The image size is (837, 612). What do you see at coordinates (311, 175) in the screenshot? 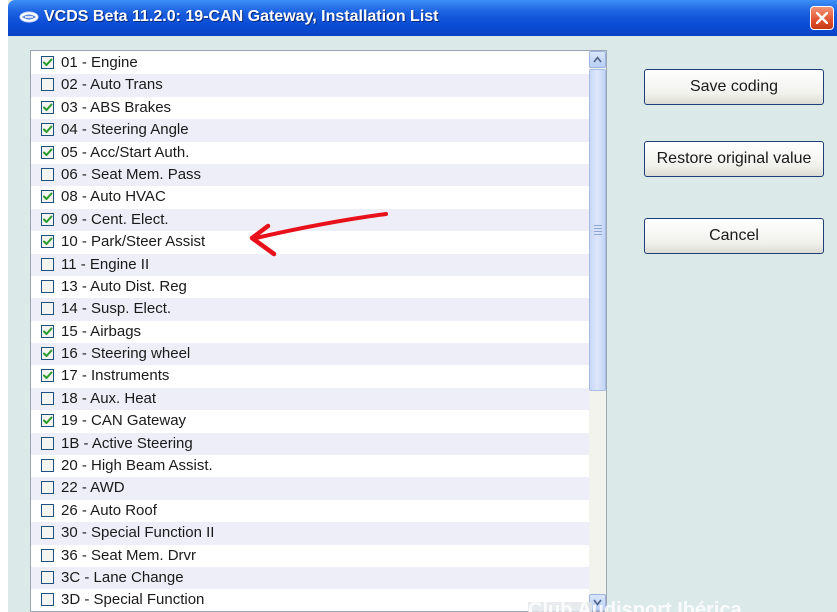
I see `list-item: 06 - Seat Mem. Pass` at bounding box center [311, 175].